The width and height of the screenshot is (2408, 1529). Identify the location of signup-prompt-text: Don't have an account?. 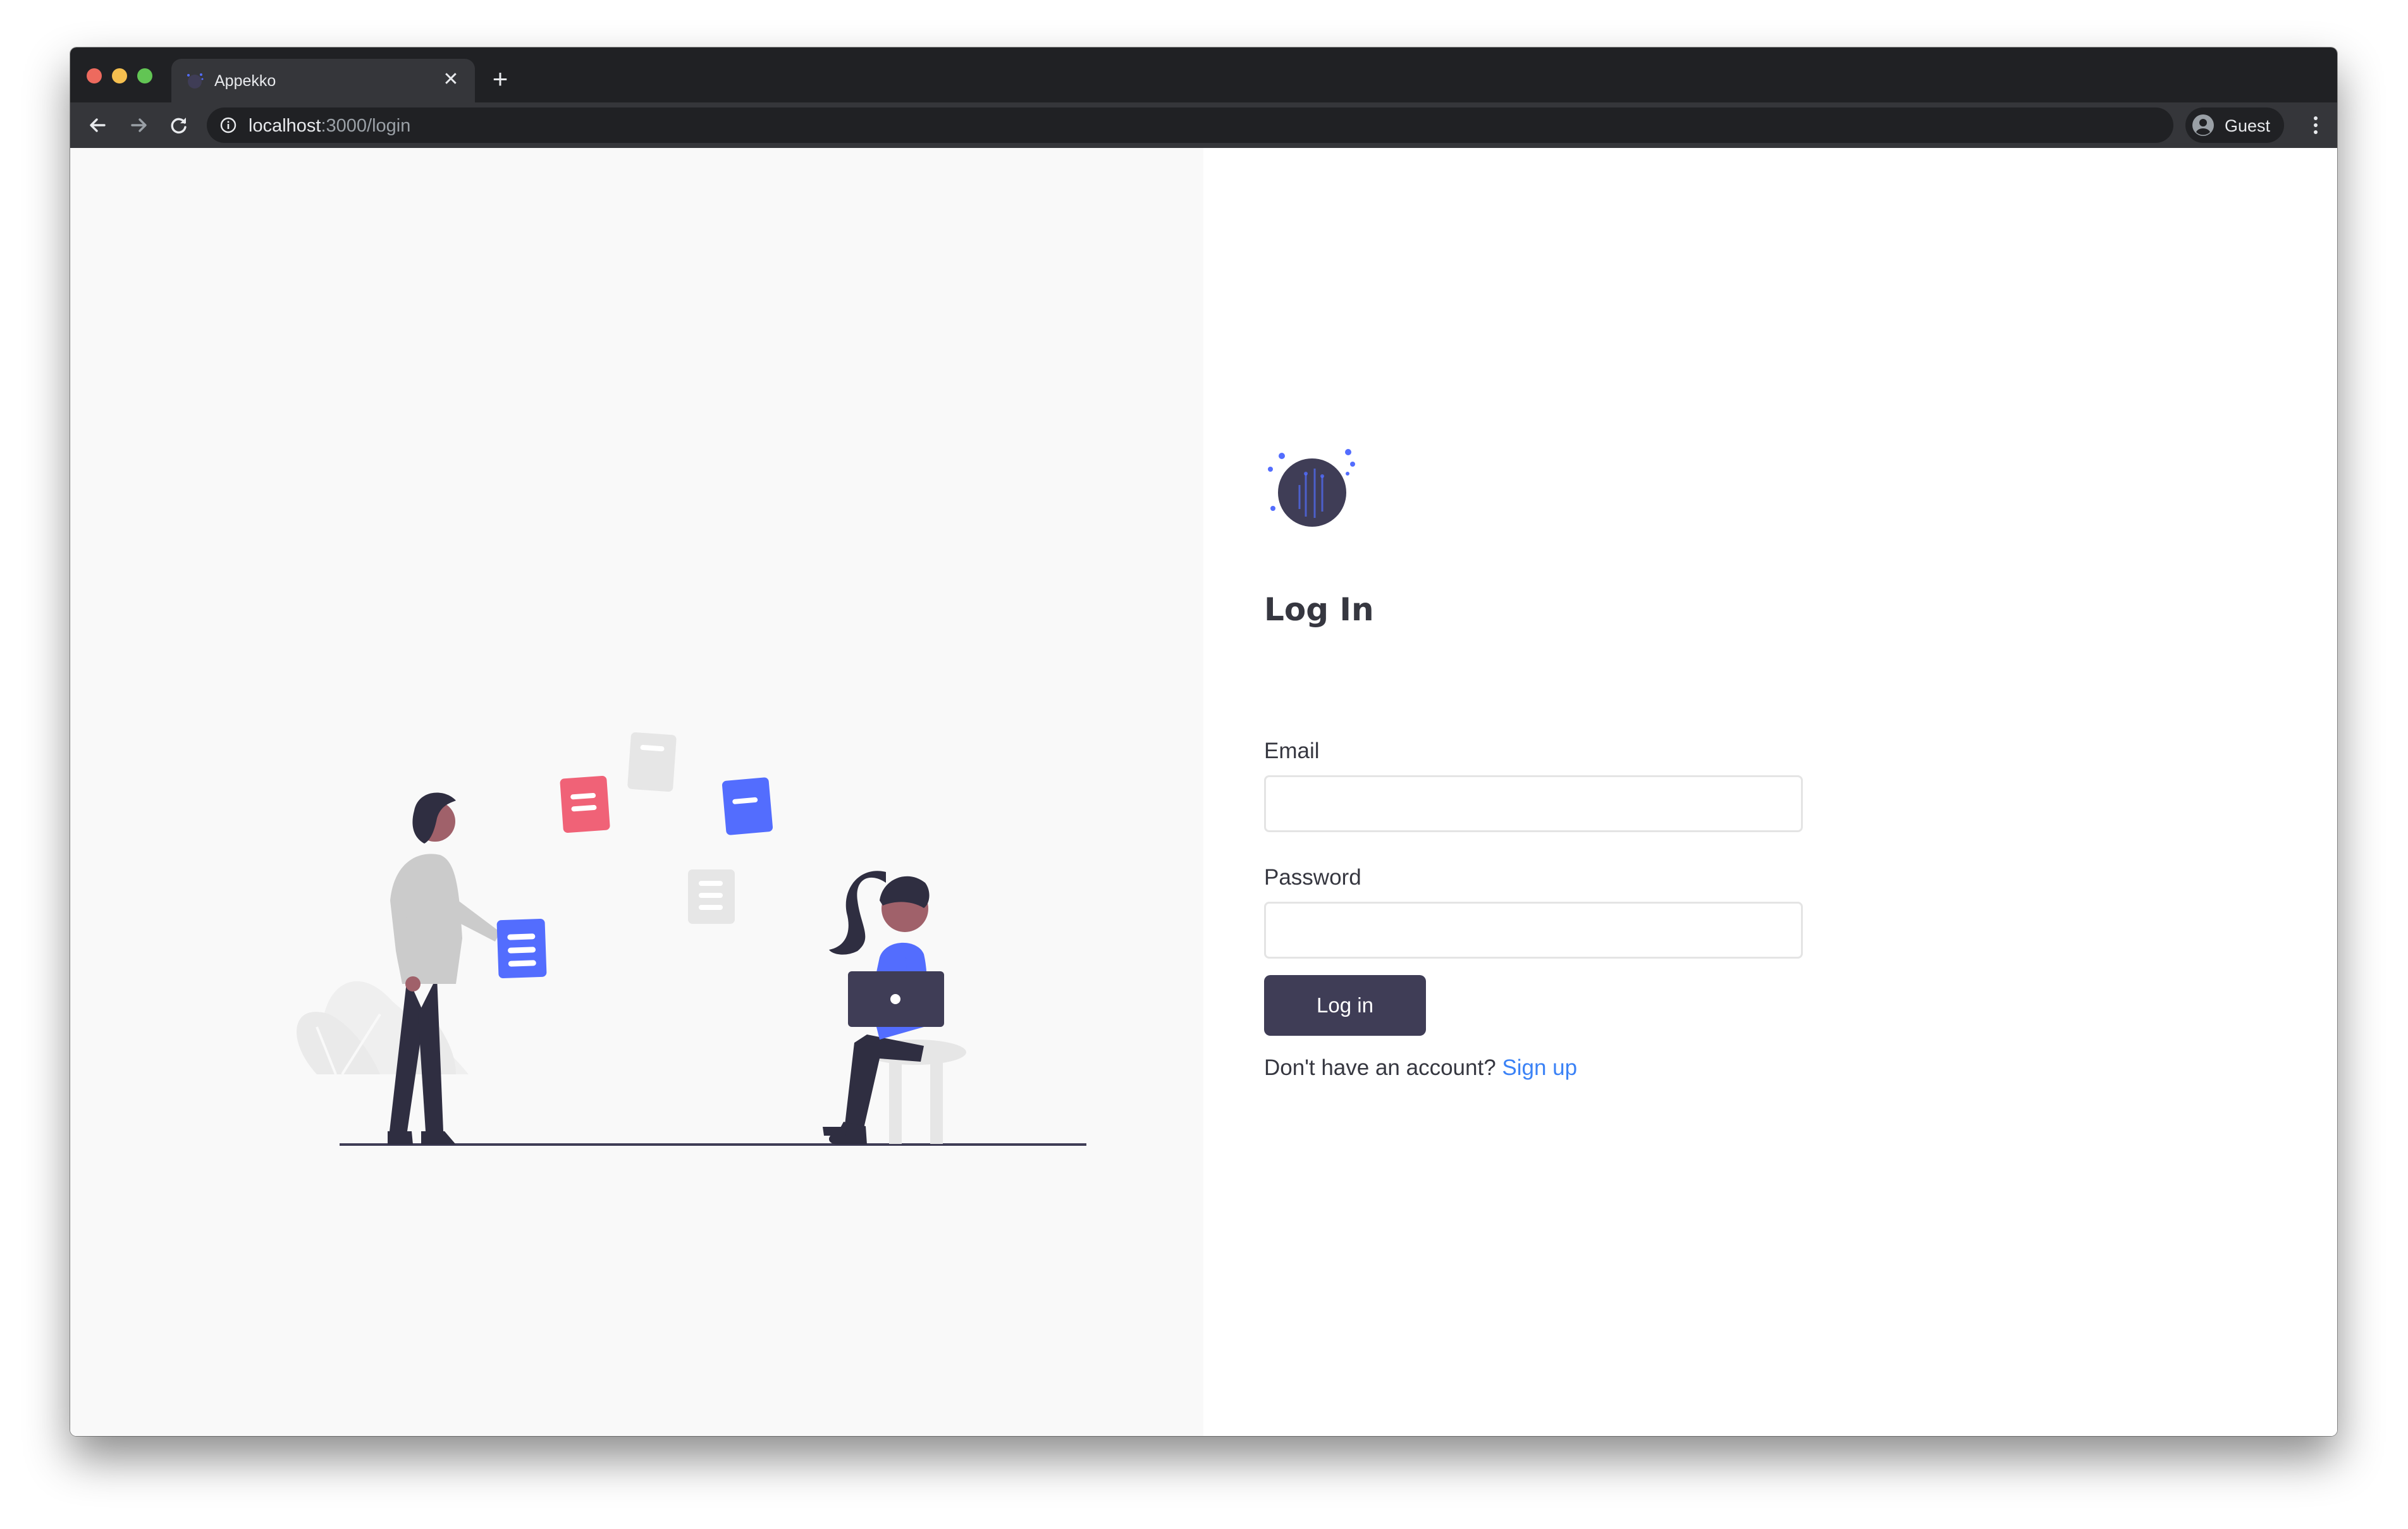
(1383, 1067).